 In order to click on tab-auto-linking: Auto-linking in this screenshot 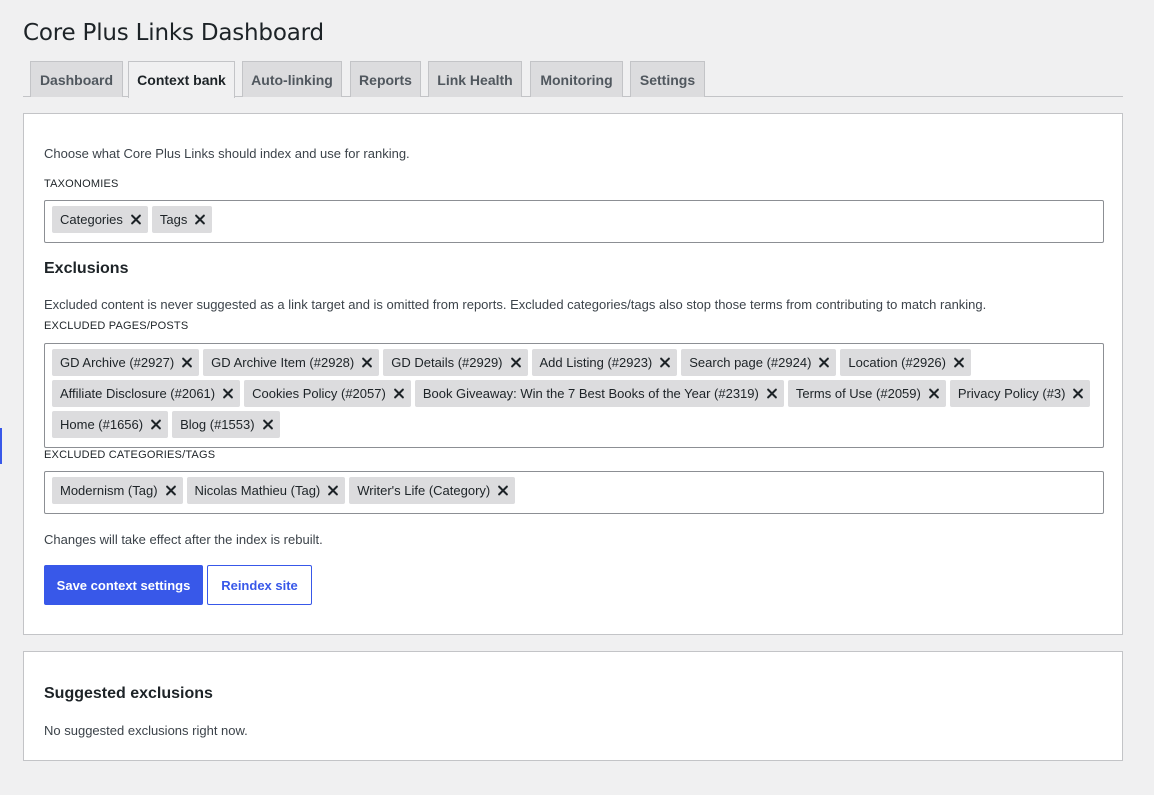, I will do `click(292, 79)`.